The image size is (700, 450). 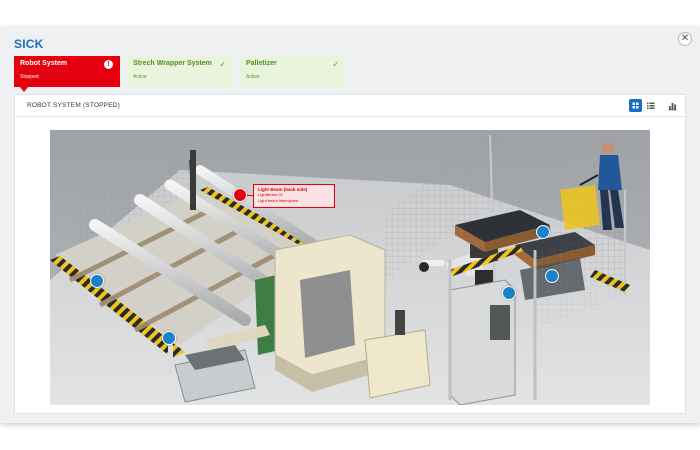 I want to click on tab-status: Stopped, so click(x=29, y=77).